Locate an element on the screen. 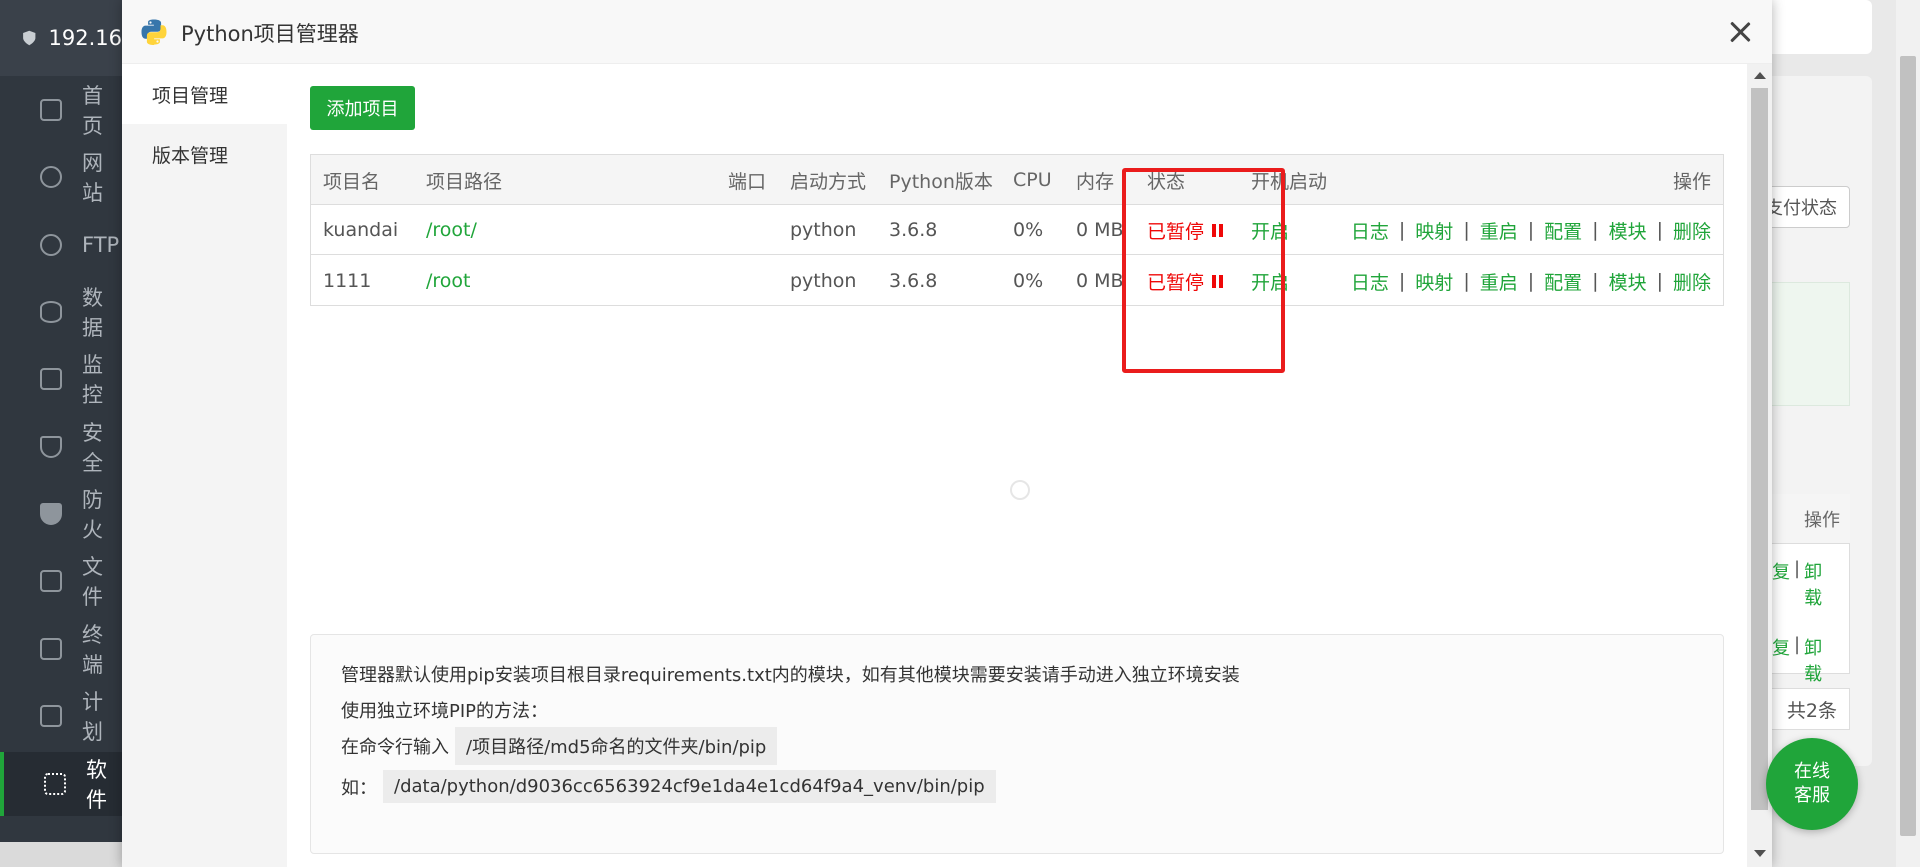 The height and width of the screenshot is (867, 1920). bg-info-box is located at coordinates (1811, 344).